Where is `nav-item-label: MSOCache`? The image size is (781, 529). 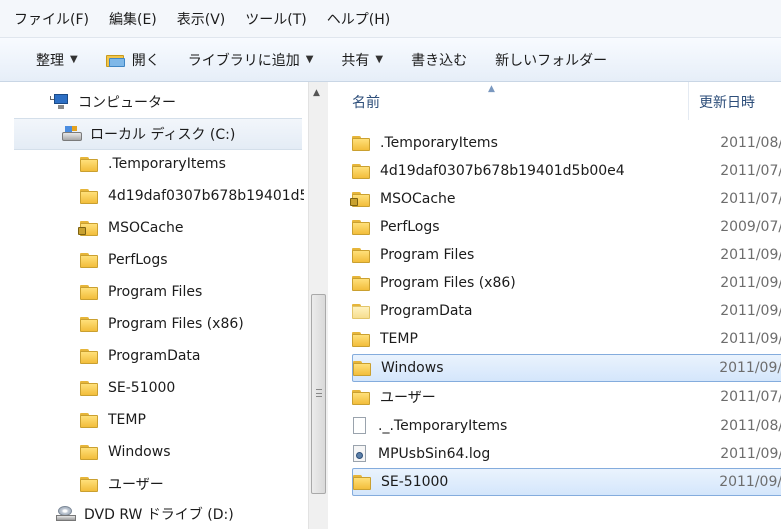
nav-item-label: MSOCache is located at coordinates (146, 228).